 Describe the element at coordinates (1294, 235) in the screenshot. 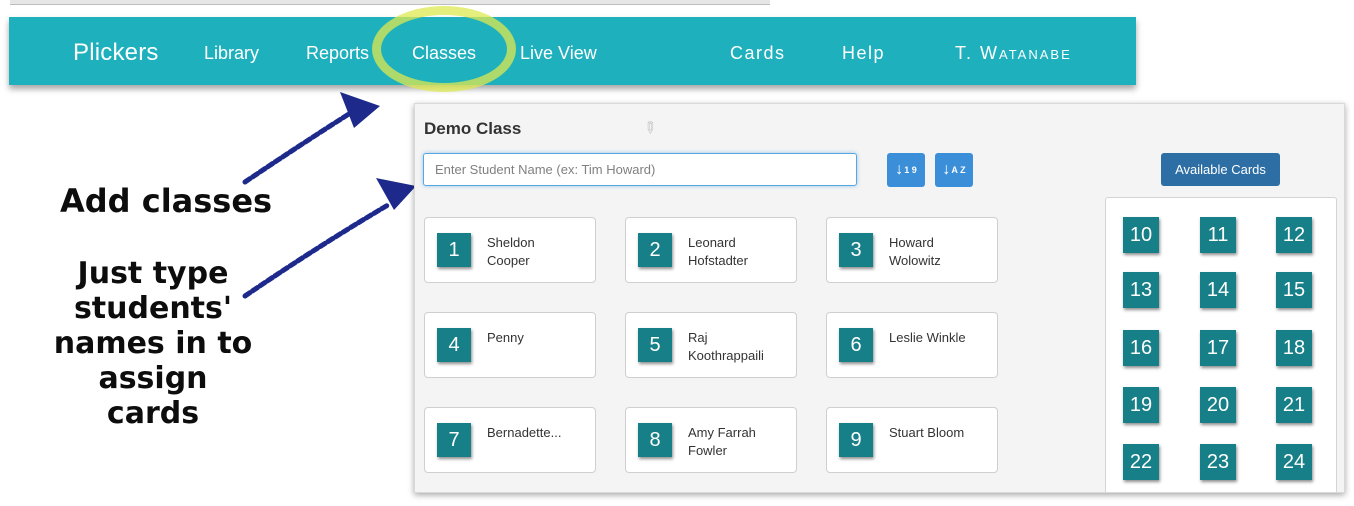

I see `available-card: 12` at that location.